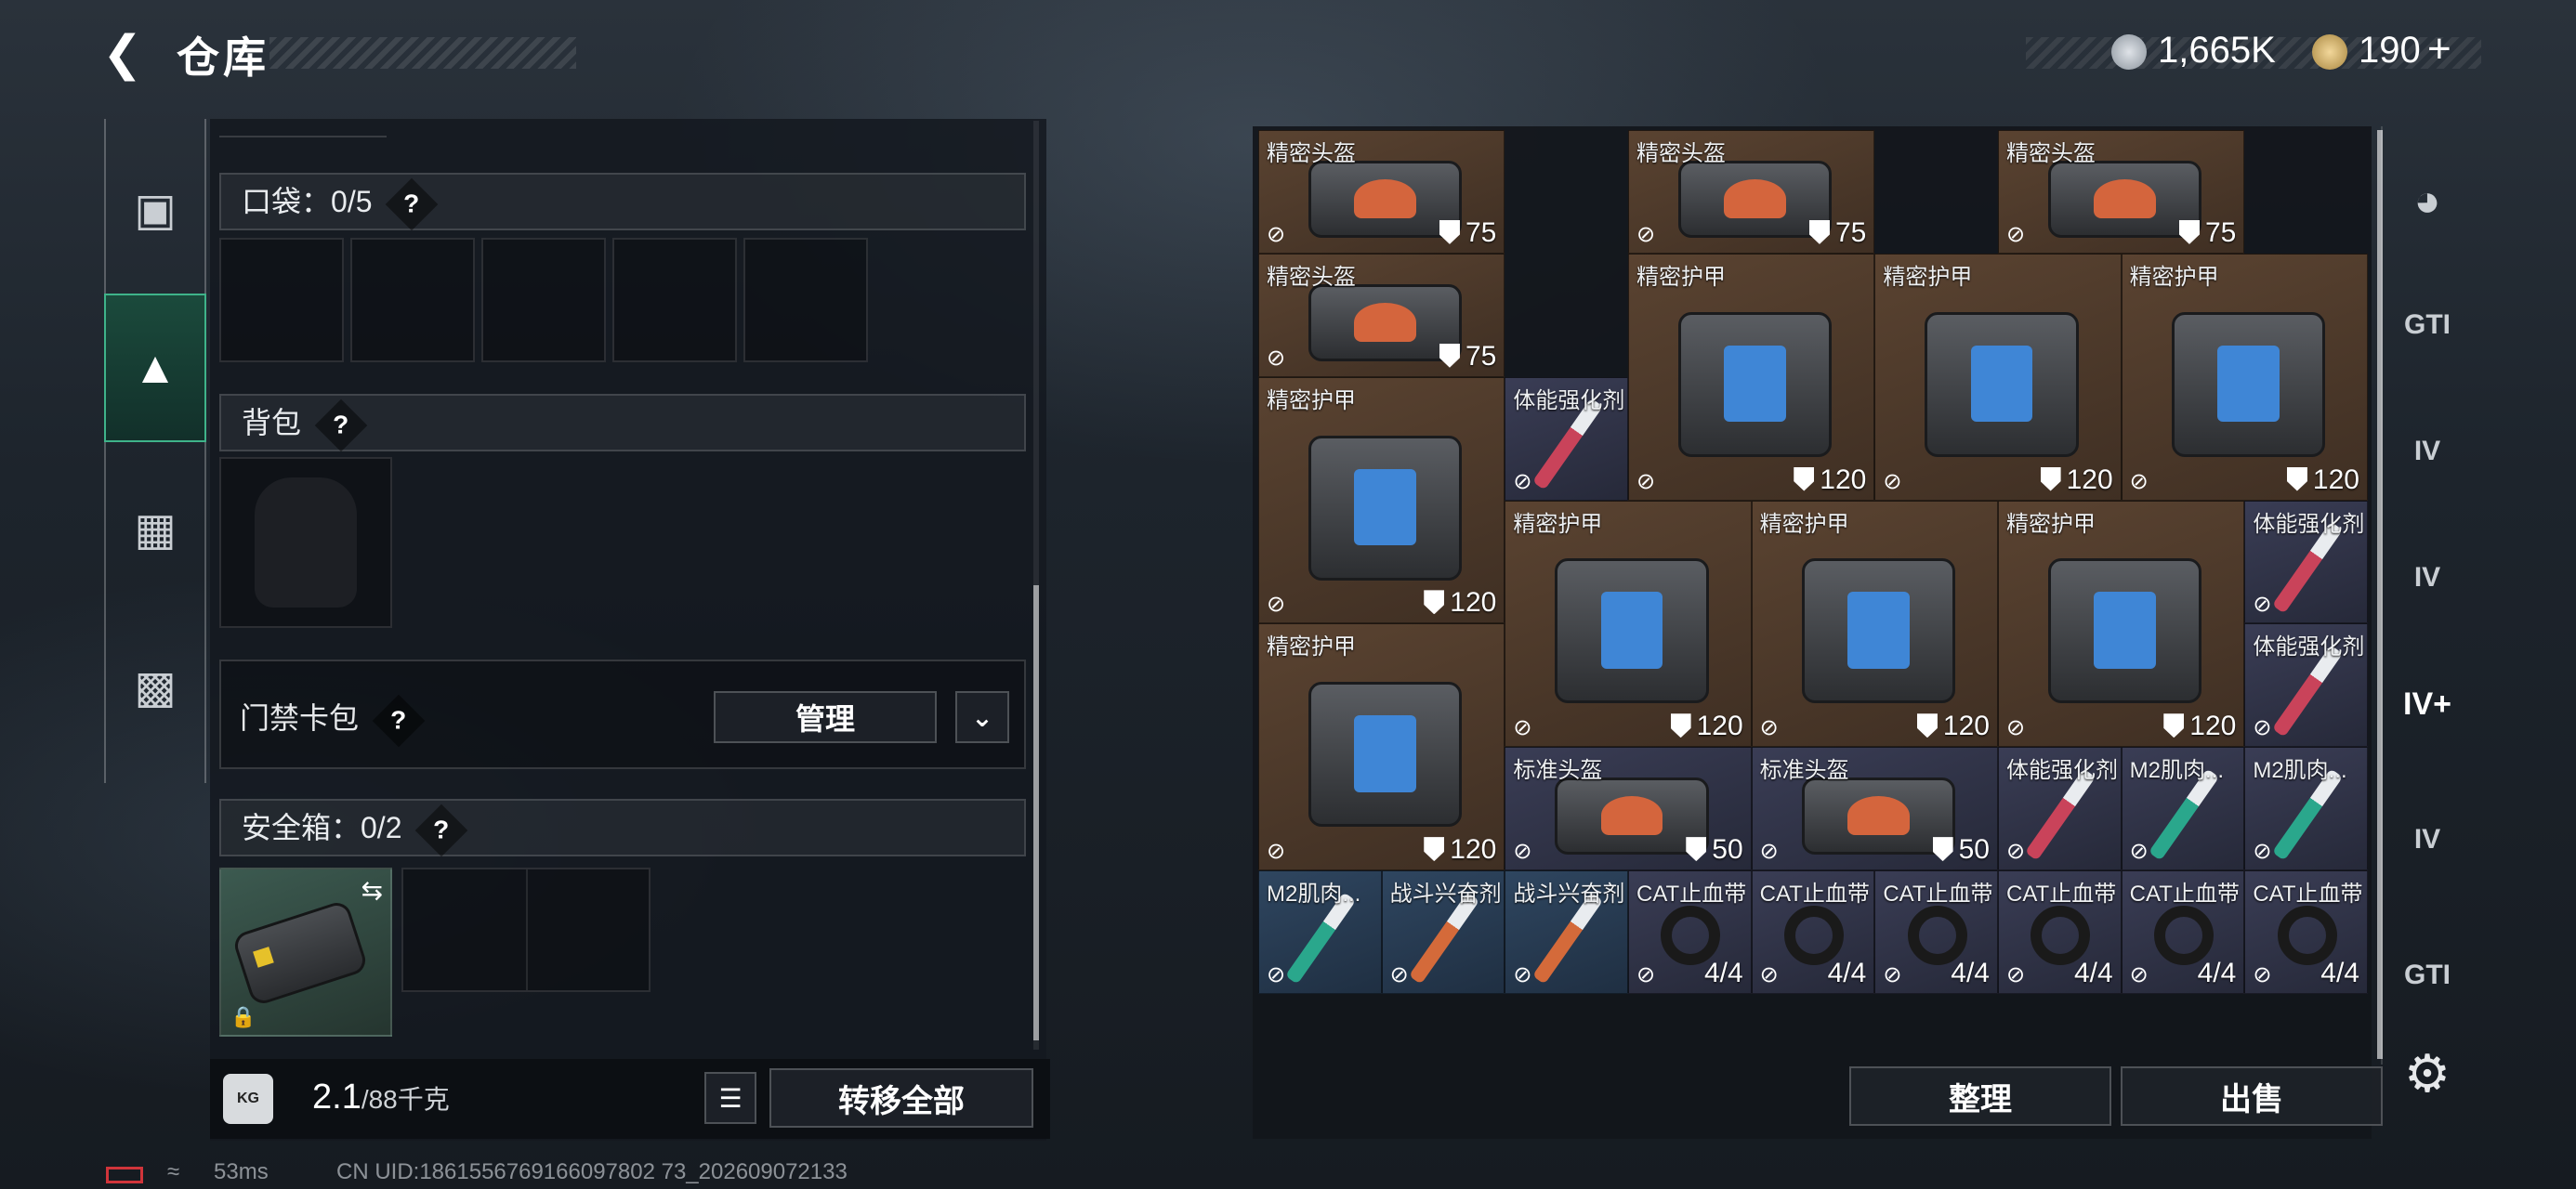  Describe the element at coordinates (2174, 277) in the screenshot. I see `item-name: 精密护甲` at that location.